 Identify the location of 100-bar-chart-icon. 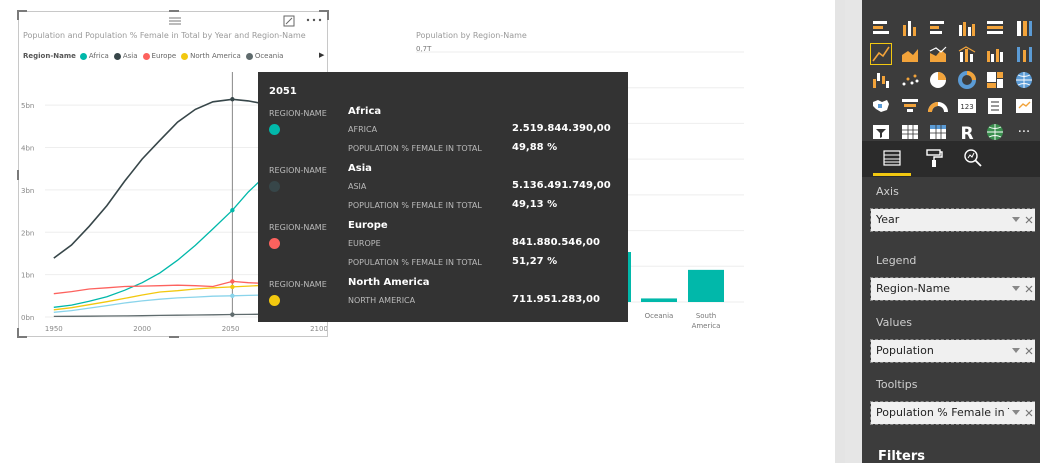
(995, 28).